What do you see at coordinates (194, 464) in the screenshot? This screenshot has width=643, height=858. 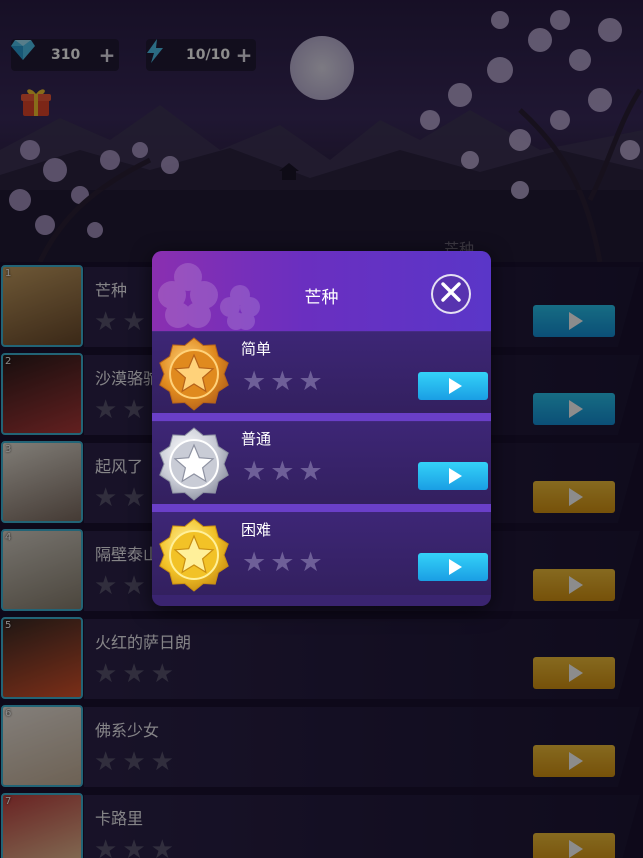 I see `silver-medal-icon` at bounding box center [194, 464].